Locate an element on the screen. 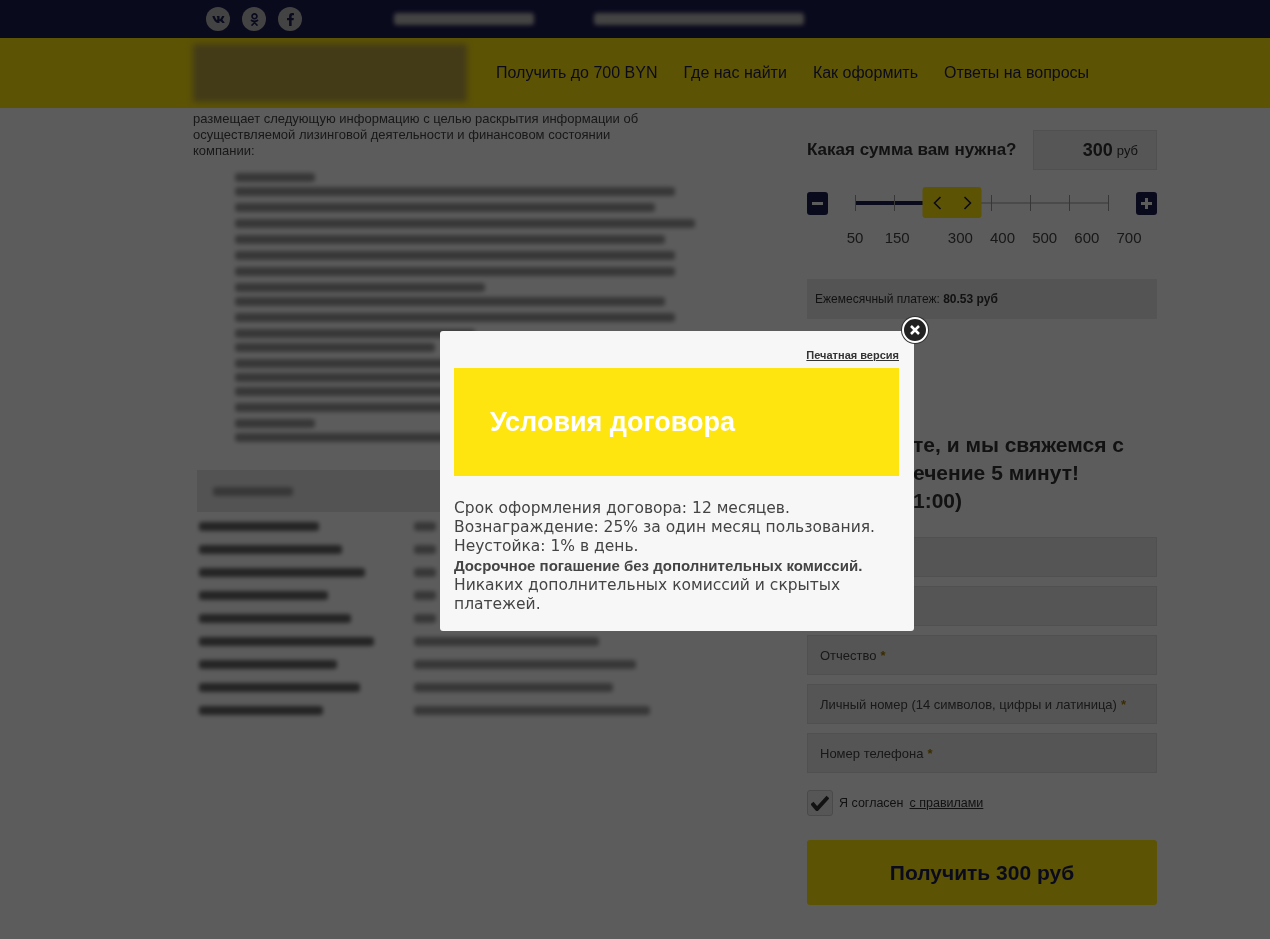 This screenshot has width=1270, height=939. agree-label: Я согласен is located at coordinates (871, 803).